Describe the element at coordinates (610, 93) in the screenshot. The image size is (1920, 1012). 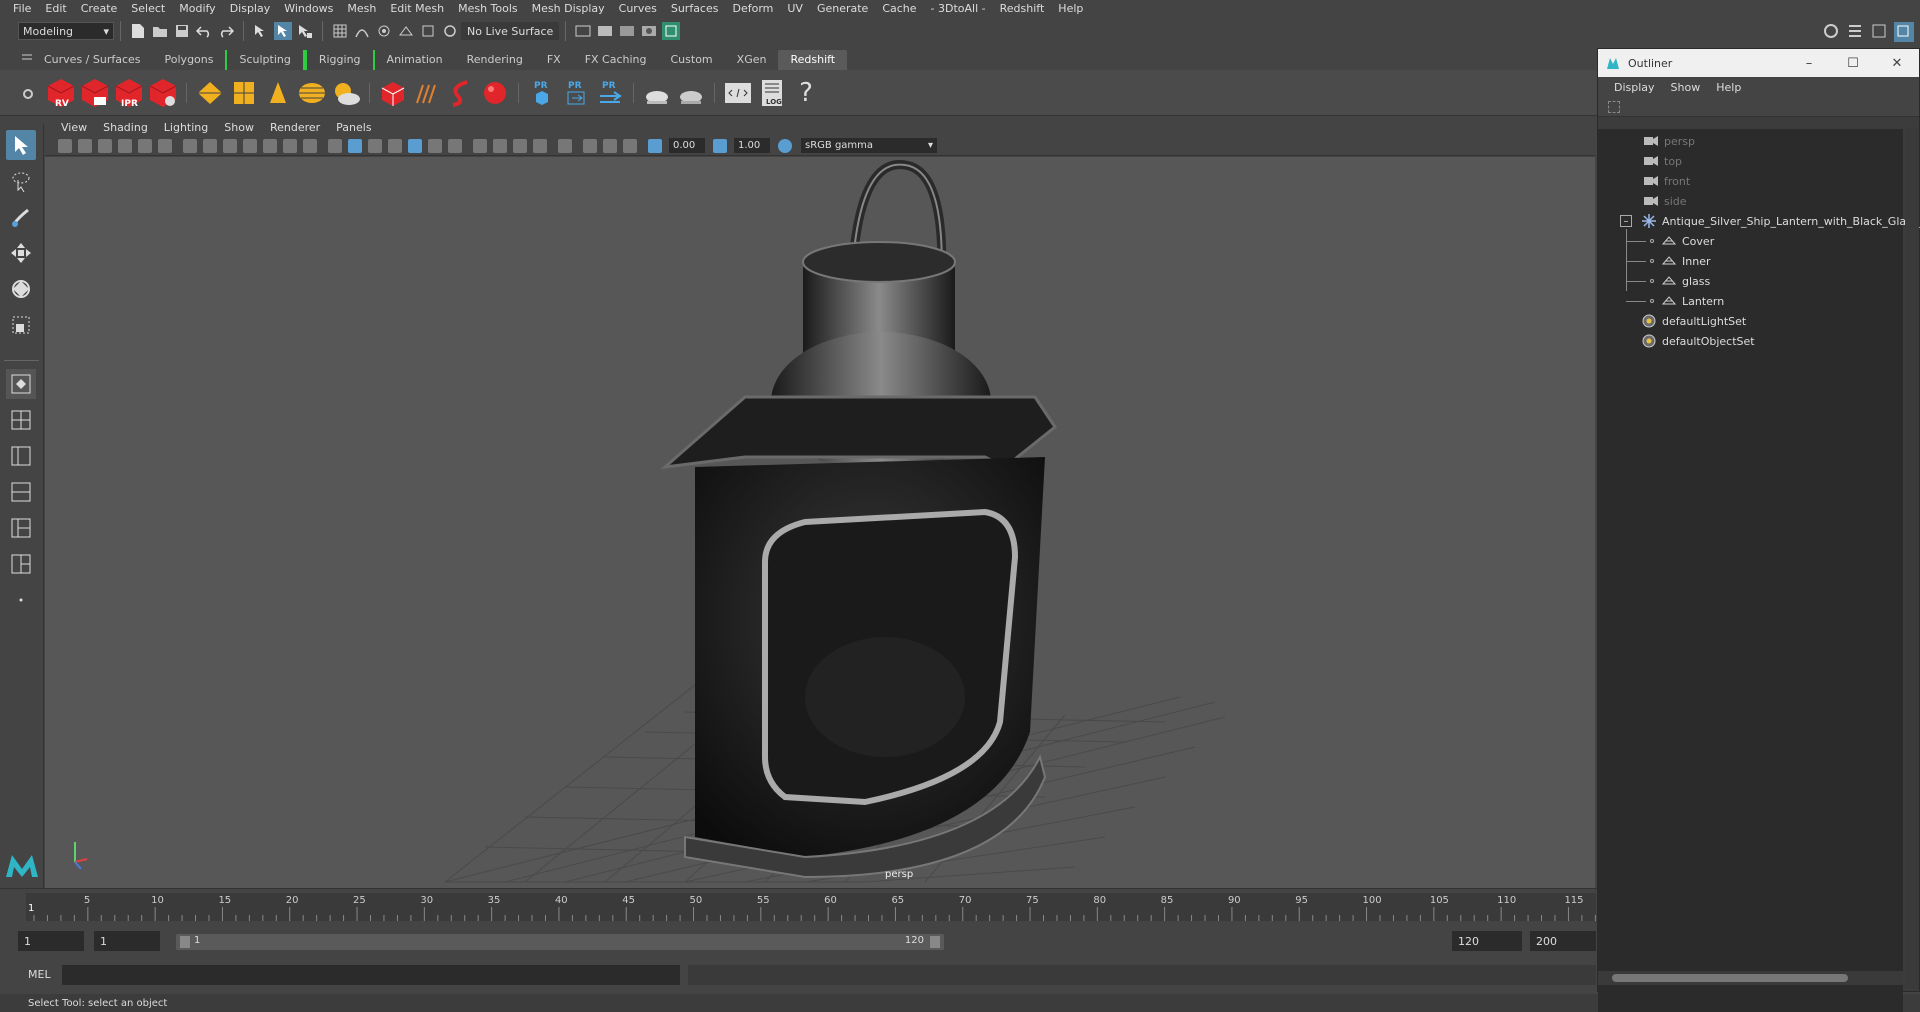
I see `proxy-convert-button: PR` at that location.